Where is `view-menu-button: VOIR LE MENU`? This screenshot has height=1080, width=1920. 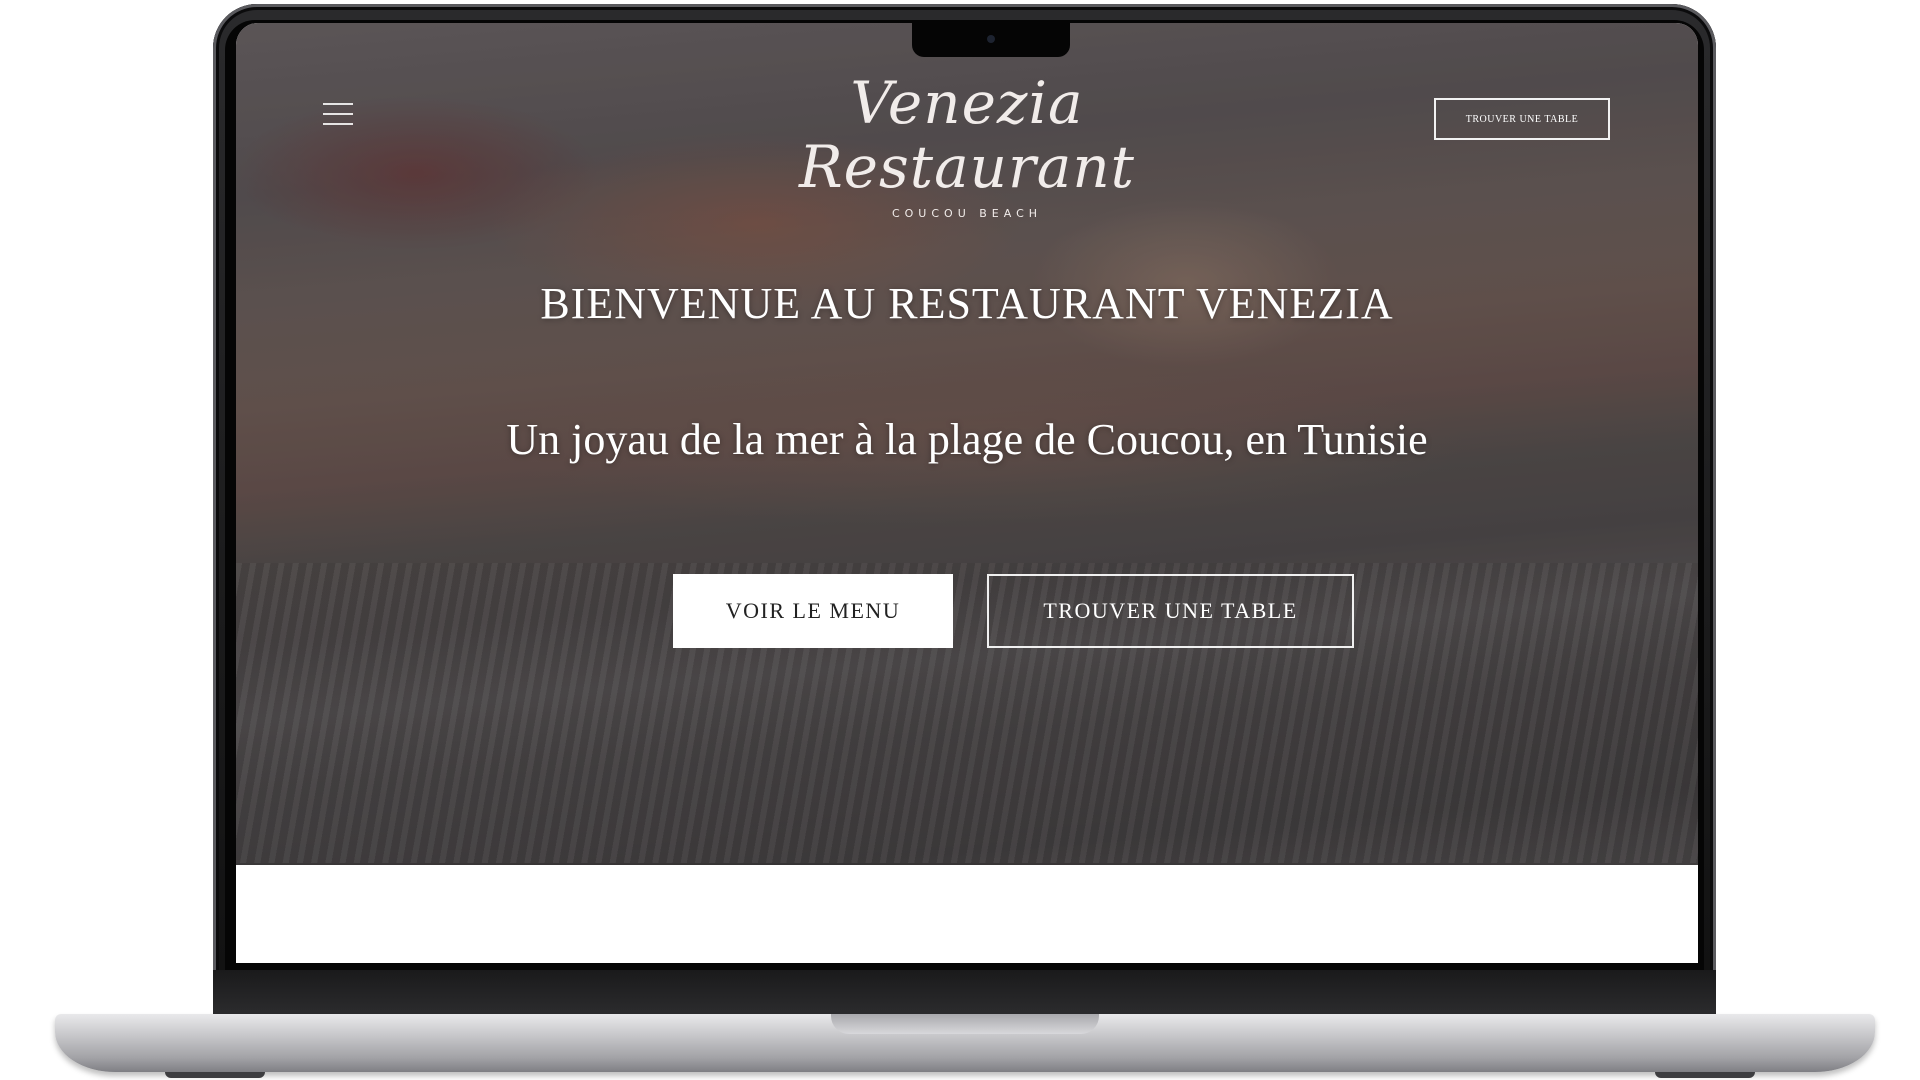
view-menu-button: VOIR LE MENU is located at coordinates (813, 611).